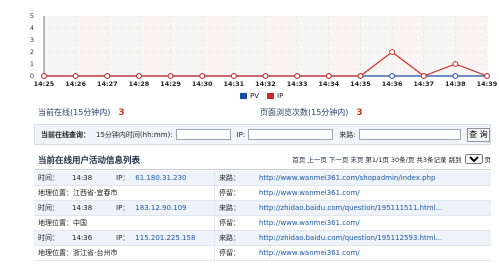  Describe the element at coordinates (241, 134) in the screenshot. I see `ip-field-label: IP:` at that location.